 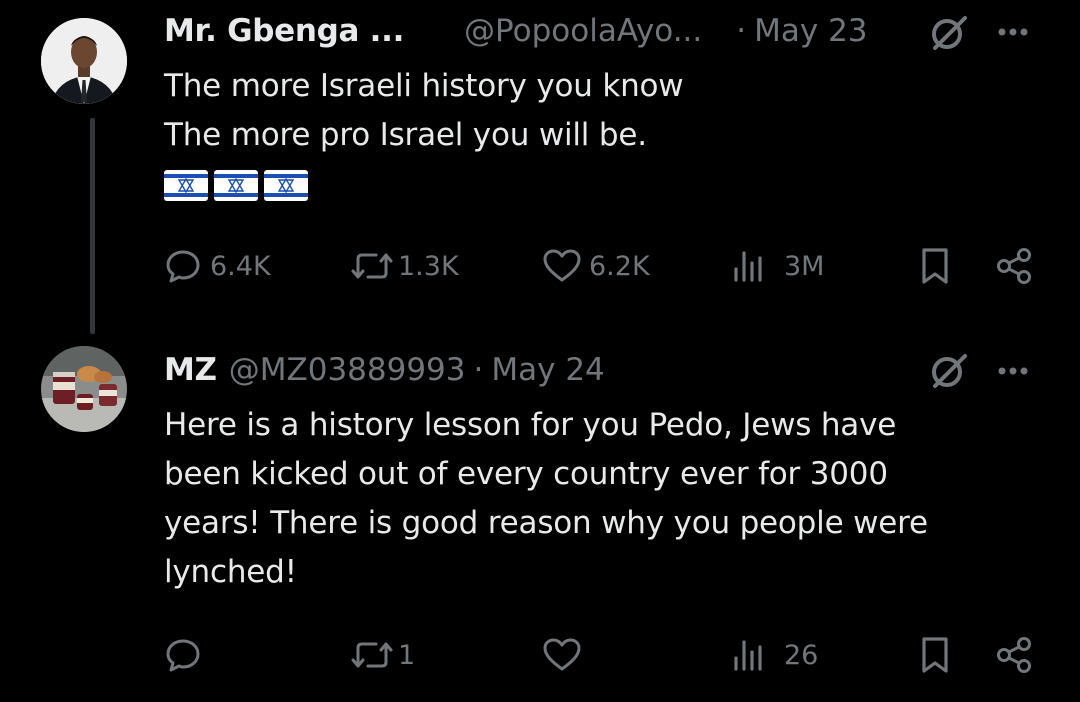 I want to click on reply-button, so click(x=187, y=655).